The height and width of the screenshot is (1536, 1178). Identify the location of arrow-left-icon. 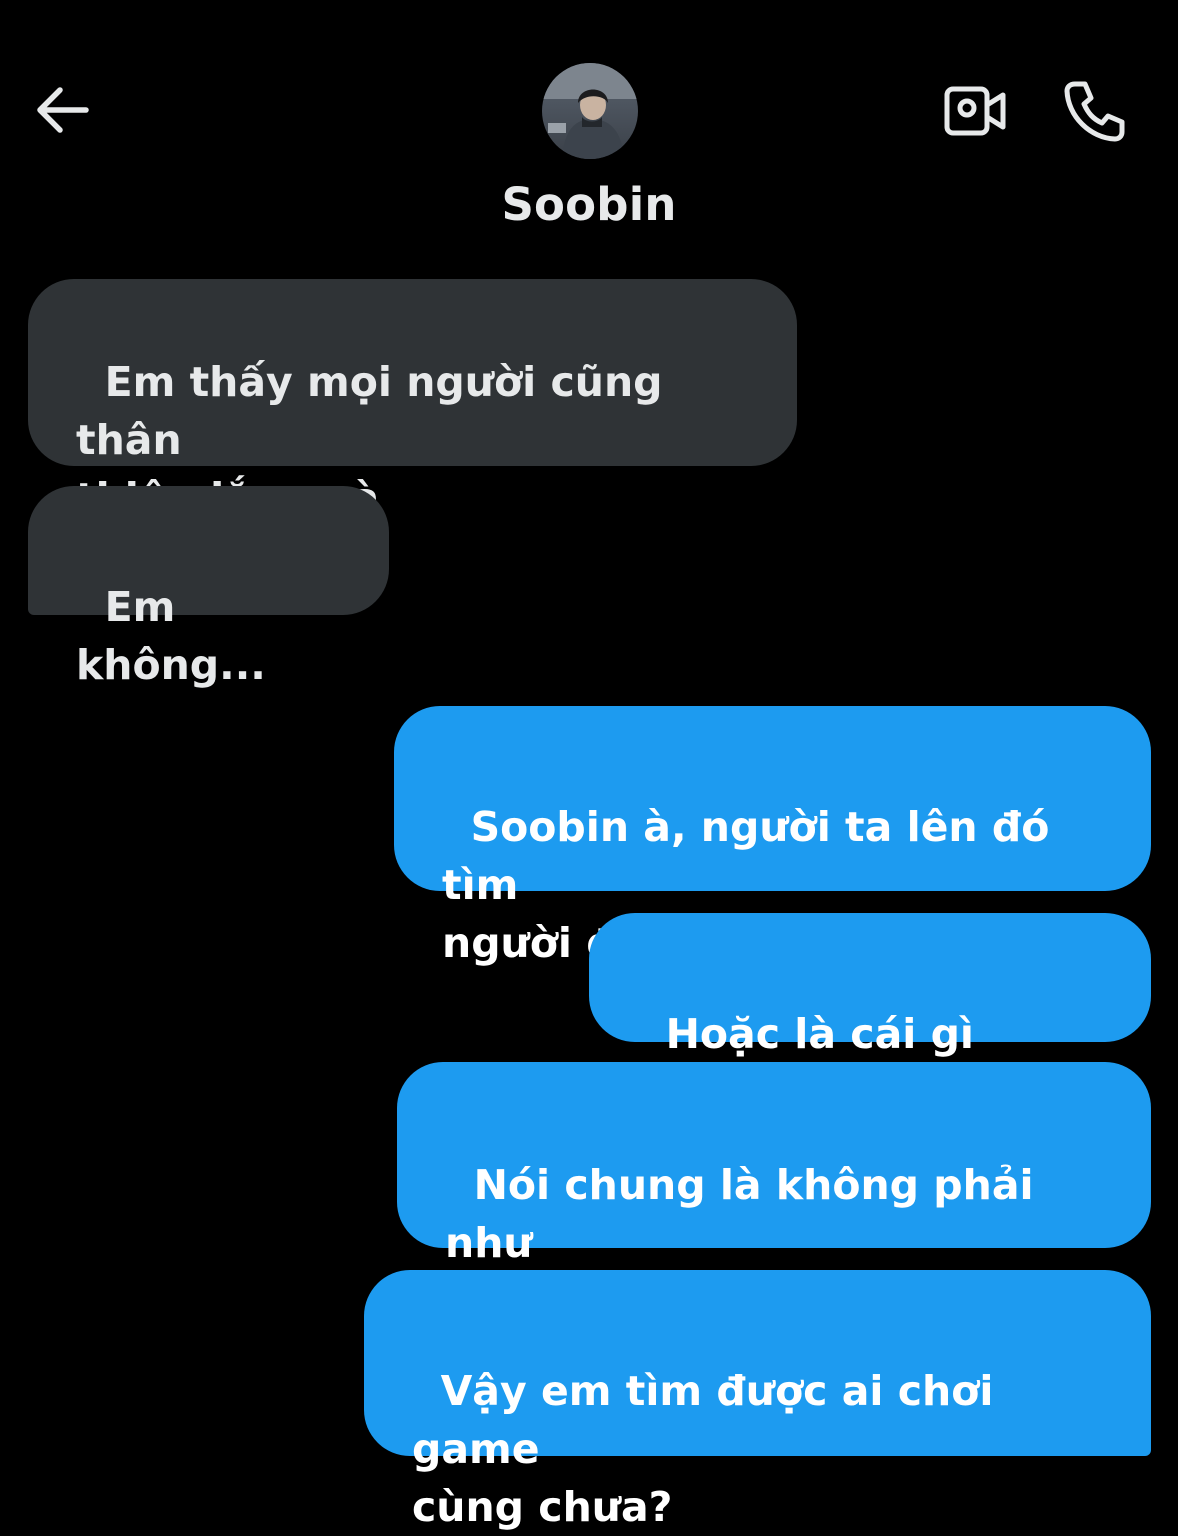
(63, 110).